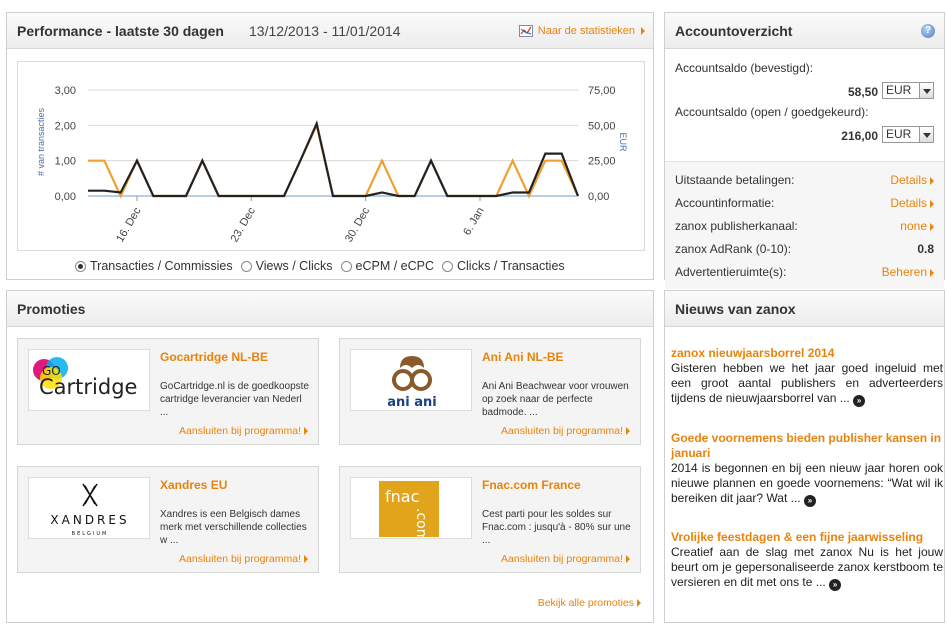  I want to click on account-info-link: none, so click(917, 226).